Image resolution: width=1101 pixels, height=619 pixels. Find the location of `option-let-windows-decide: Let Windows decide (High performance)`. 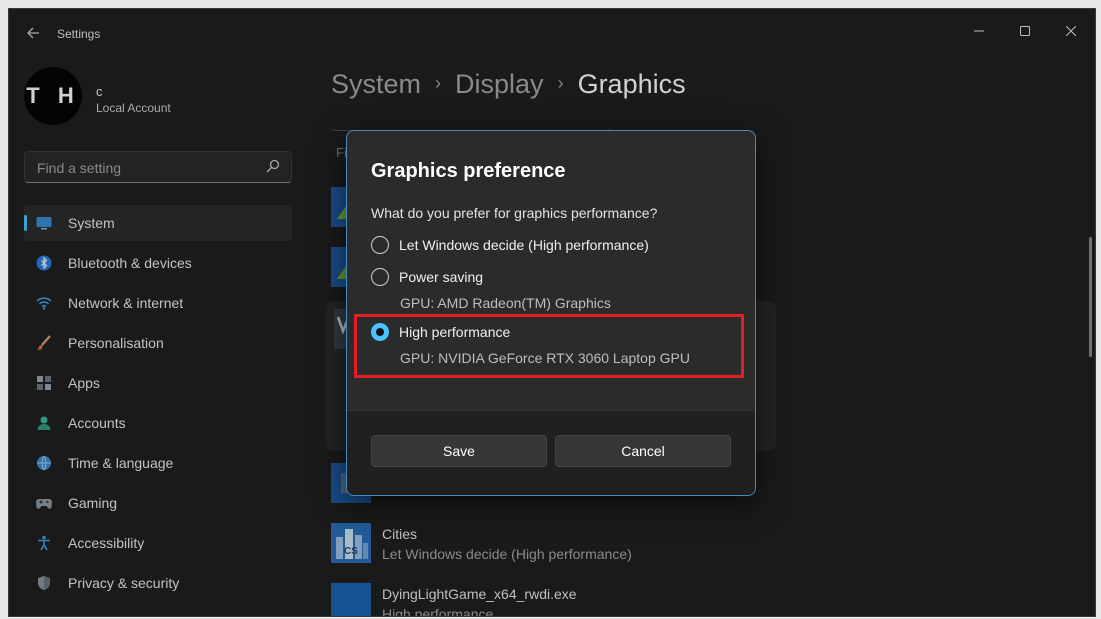

option-let-windows-decide: Let Windows decide (High performance) is located at coordinates (551, 247).